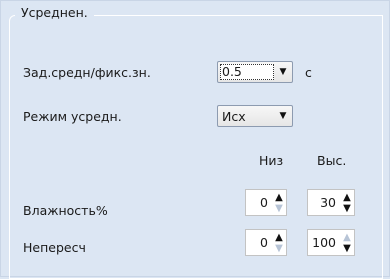 This screenshot has width=390, height=279. I want to click on column-low-header: Низ, so click(271, 160).